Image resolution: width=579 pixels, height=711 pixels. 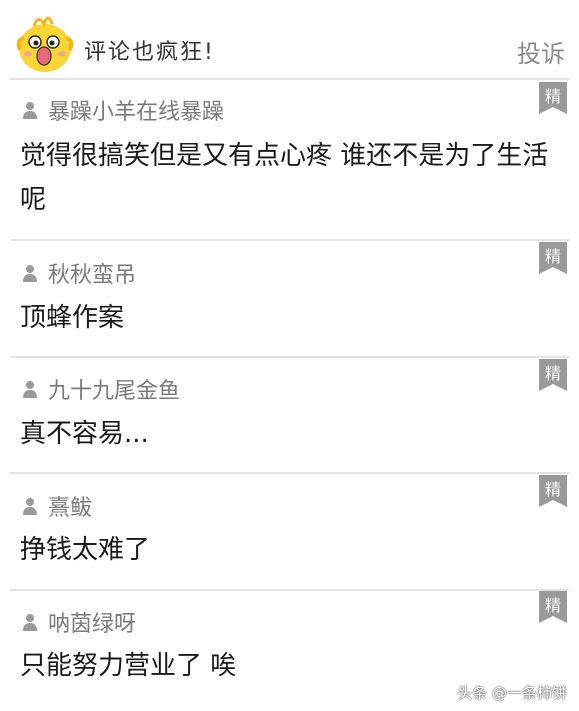 What do you see at coordinates (92, 273) in the screenshot?
I see `comment-username: 秋秋蛮吊` at bounding box center [92, 273].